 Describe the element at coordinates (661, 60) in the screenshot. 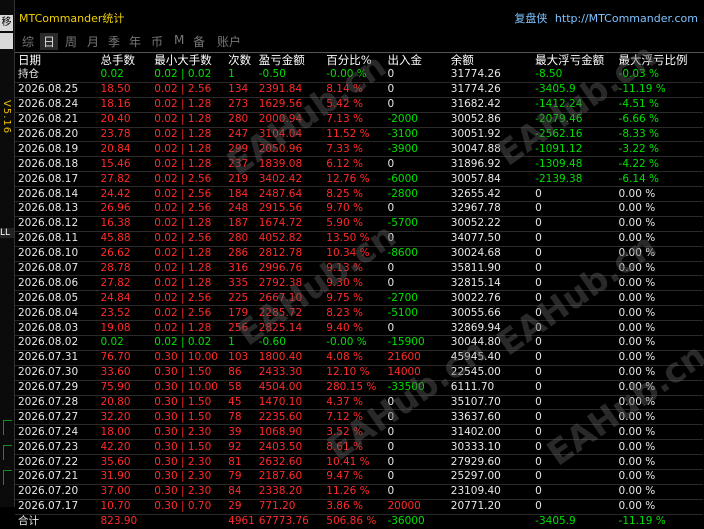

I see `column-header: 最大浮亏比例` at that location.